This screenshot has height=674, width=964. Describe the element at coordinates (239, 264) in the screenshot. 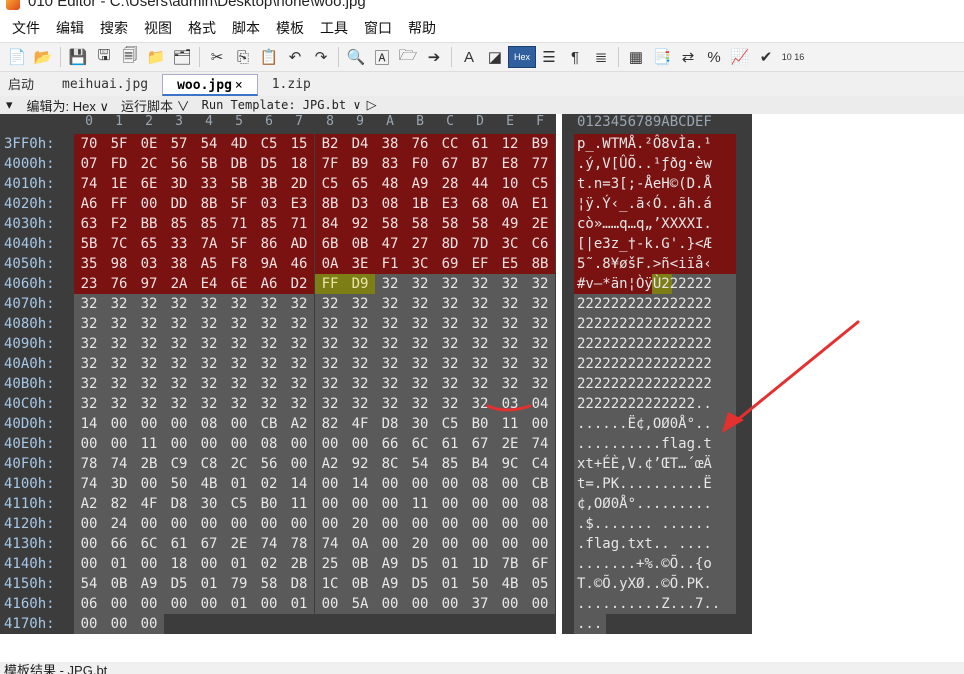

I see `hex-byte: F8` at that location.